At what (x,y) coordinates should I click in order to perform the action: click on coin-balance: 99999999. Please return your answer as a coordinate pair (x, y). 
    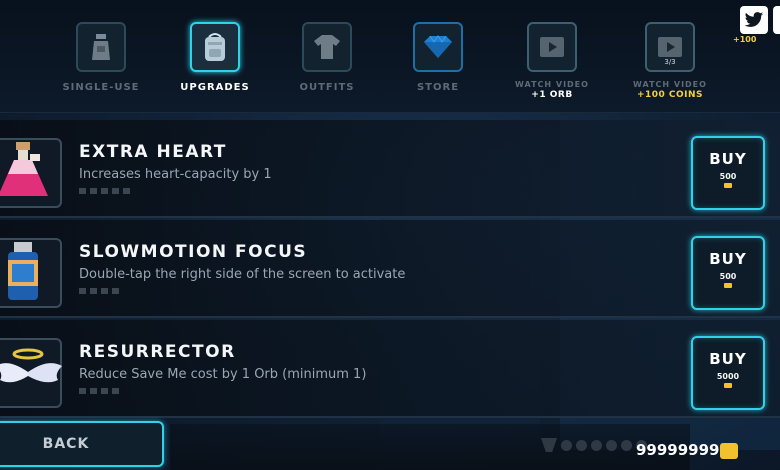
    Looking at the image, I should click on (678, 450).